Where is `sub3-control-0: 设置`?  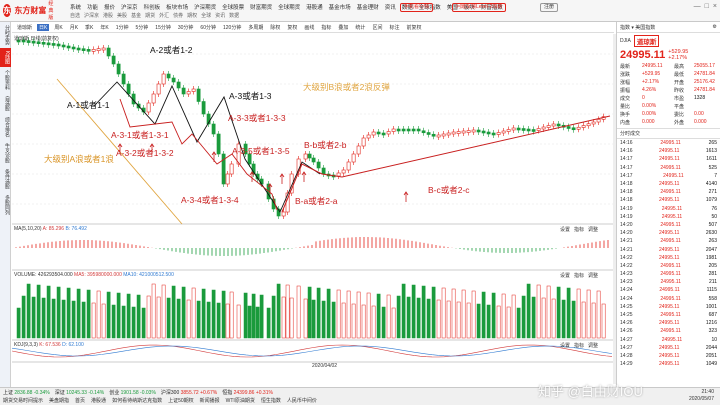
sub3-control-0: 设置 is located at coordinates (565, 346).